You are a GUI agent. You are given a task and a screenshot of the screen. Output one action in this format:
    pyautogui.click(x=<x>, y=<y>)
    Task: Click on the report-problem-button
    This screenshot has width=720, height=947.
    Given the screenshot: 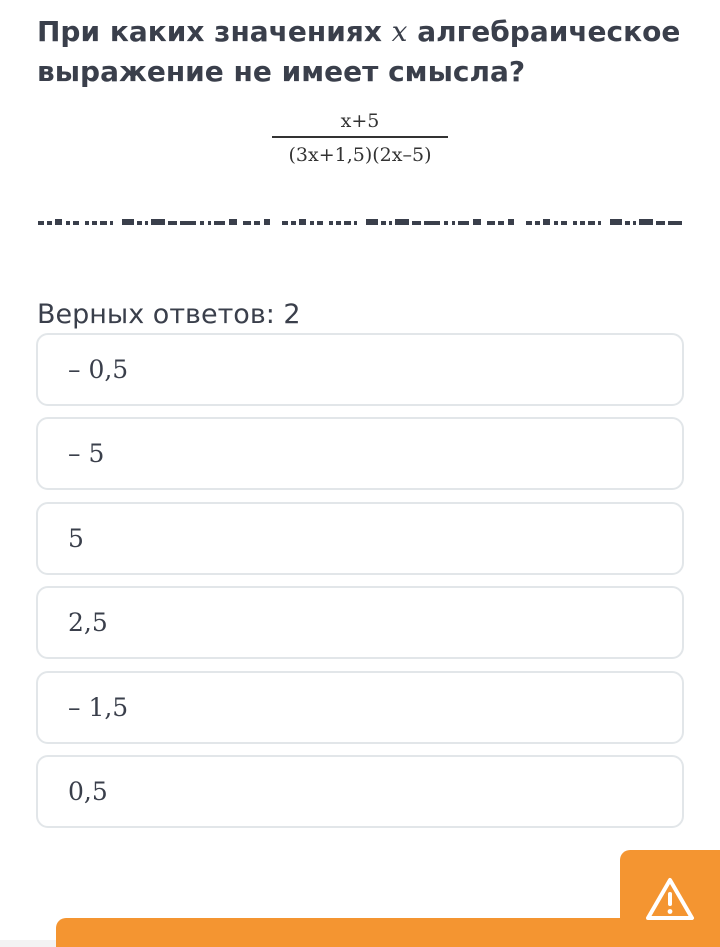 What is the action you would take?
    pyautogui.click(x=670, y=898)
    